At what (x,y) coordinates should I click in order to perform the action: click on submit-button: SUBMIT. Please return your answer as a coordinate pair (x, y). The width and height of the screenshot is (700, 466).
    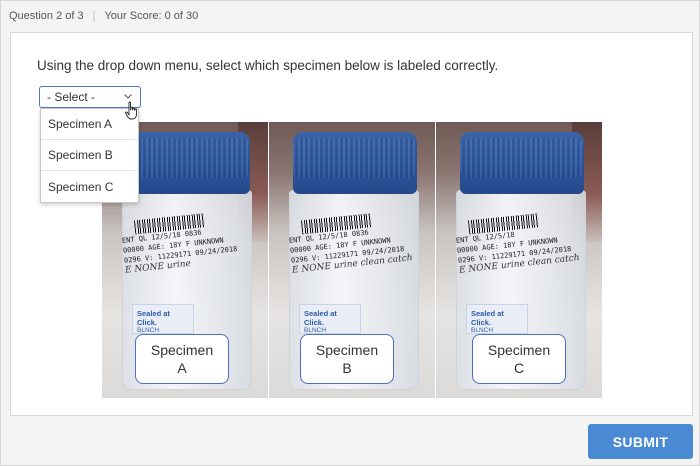
    Looking at the image, I should click on (640, 441).